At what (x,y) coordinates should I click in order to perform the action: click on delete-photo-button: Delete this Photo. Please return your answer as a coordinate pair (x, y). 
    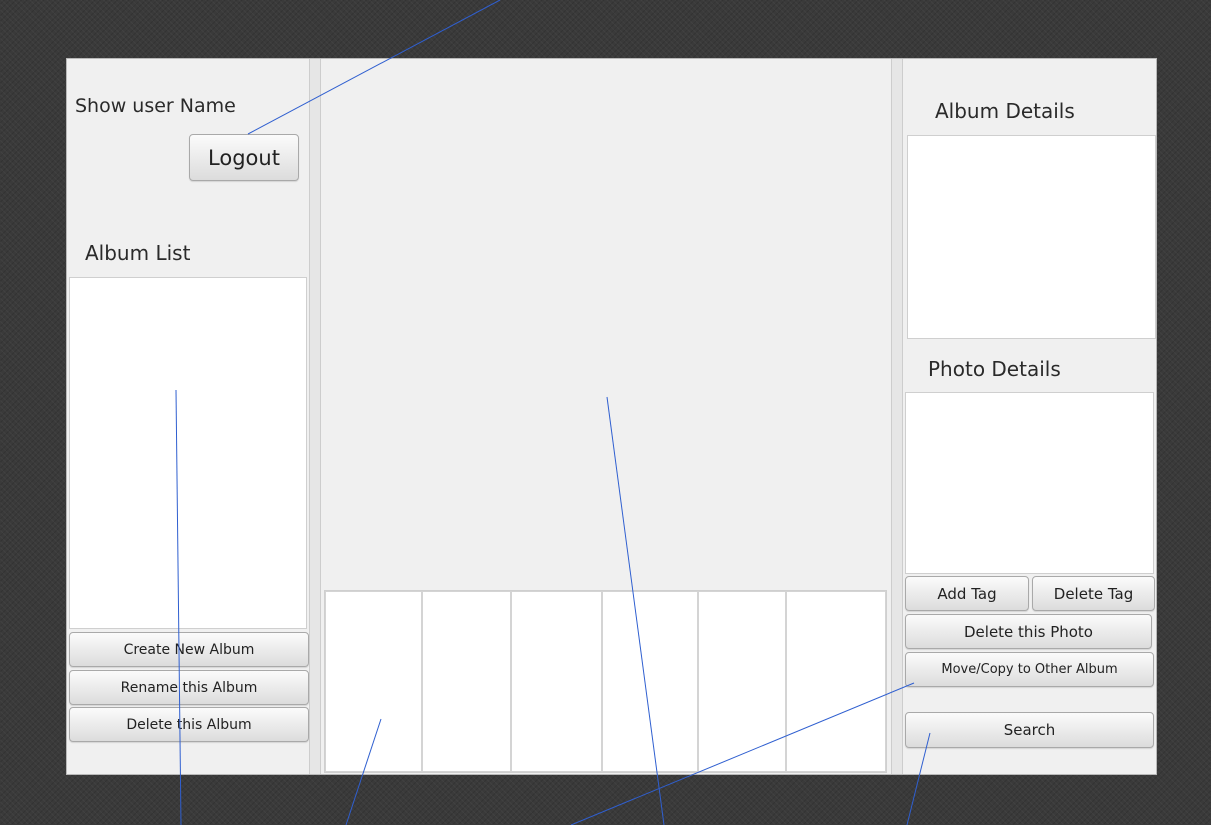
    Looking at the image, I should click on (1028, 631).